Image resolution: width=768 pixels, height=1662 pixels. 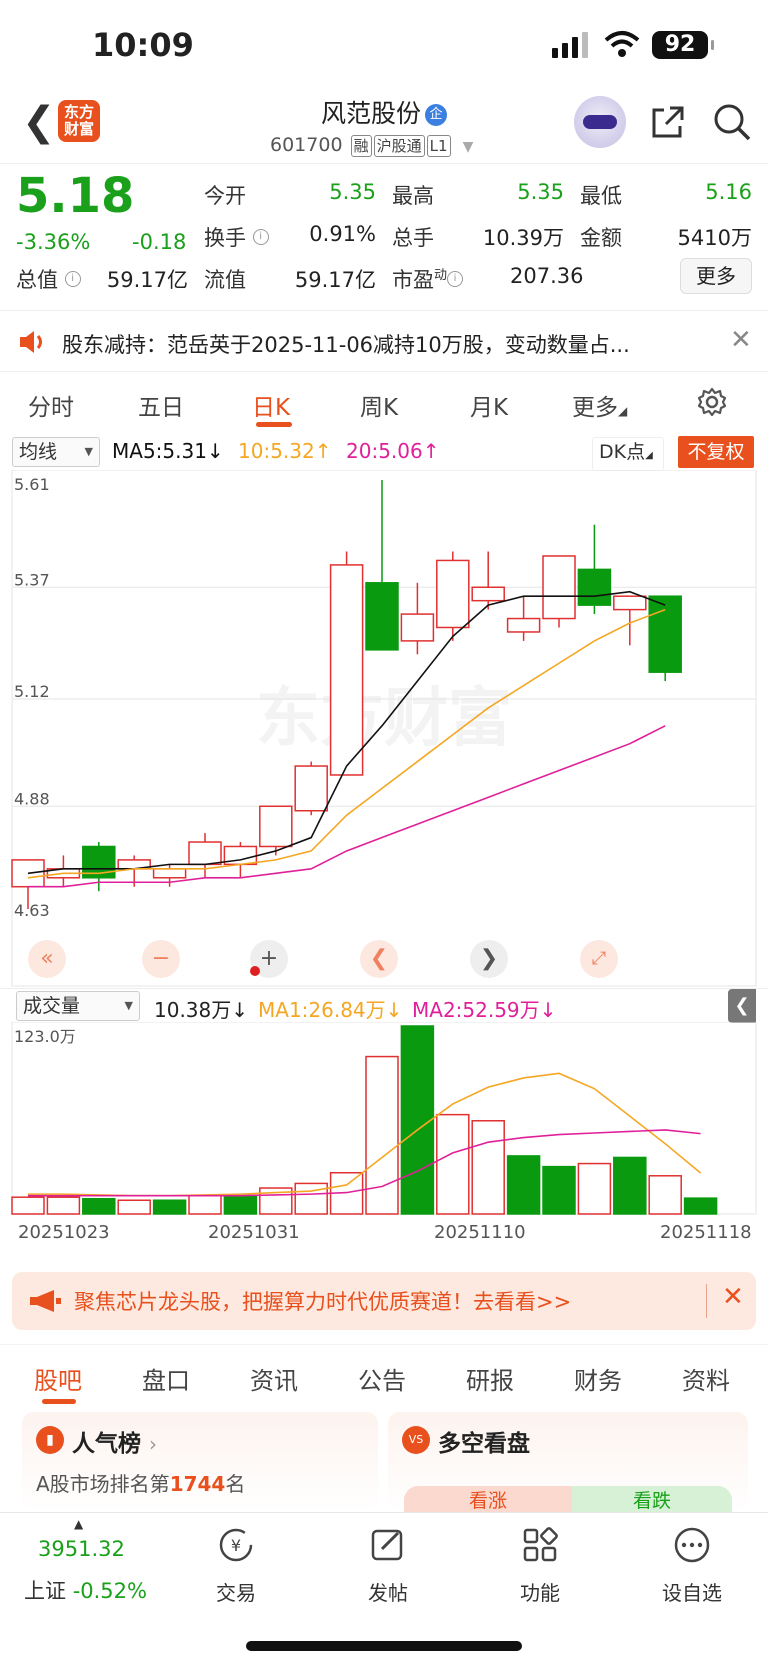 I want to click on tab-research: 研报, so click(x=490, y=1378).